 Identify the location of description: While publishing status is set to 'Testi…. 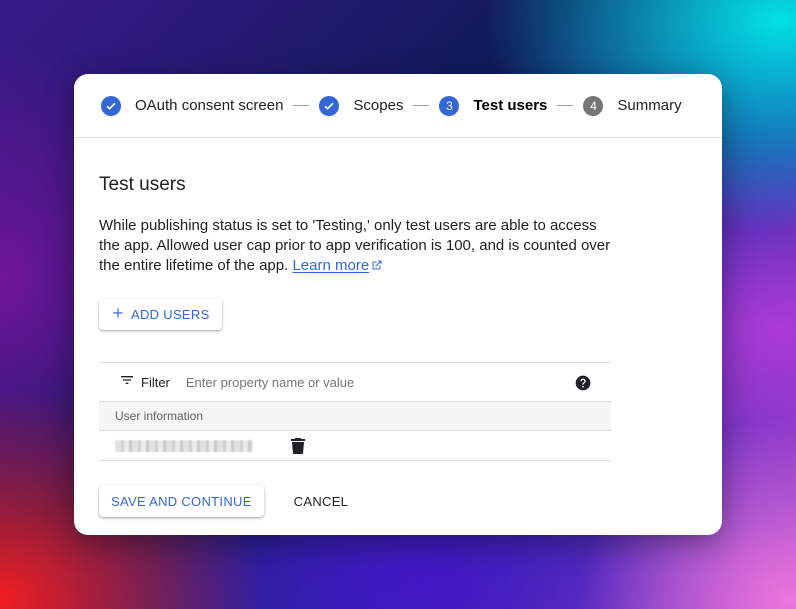
(359, 246).